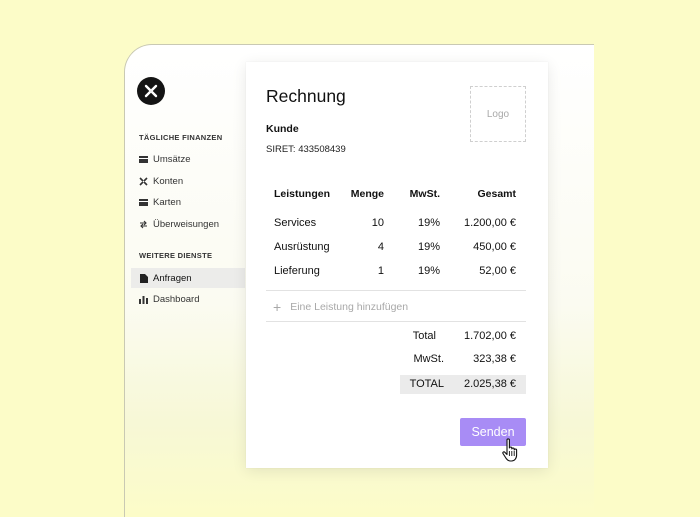 The width and height of the screenshot is (700, 517). Describe the element at coordinates (282, 129) in the screenshot. I see `client-label: Kunde` at that location.